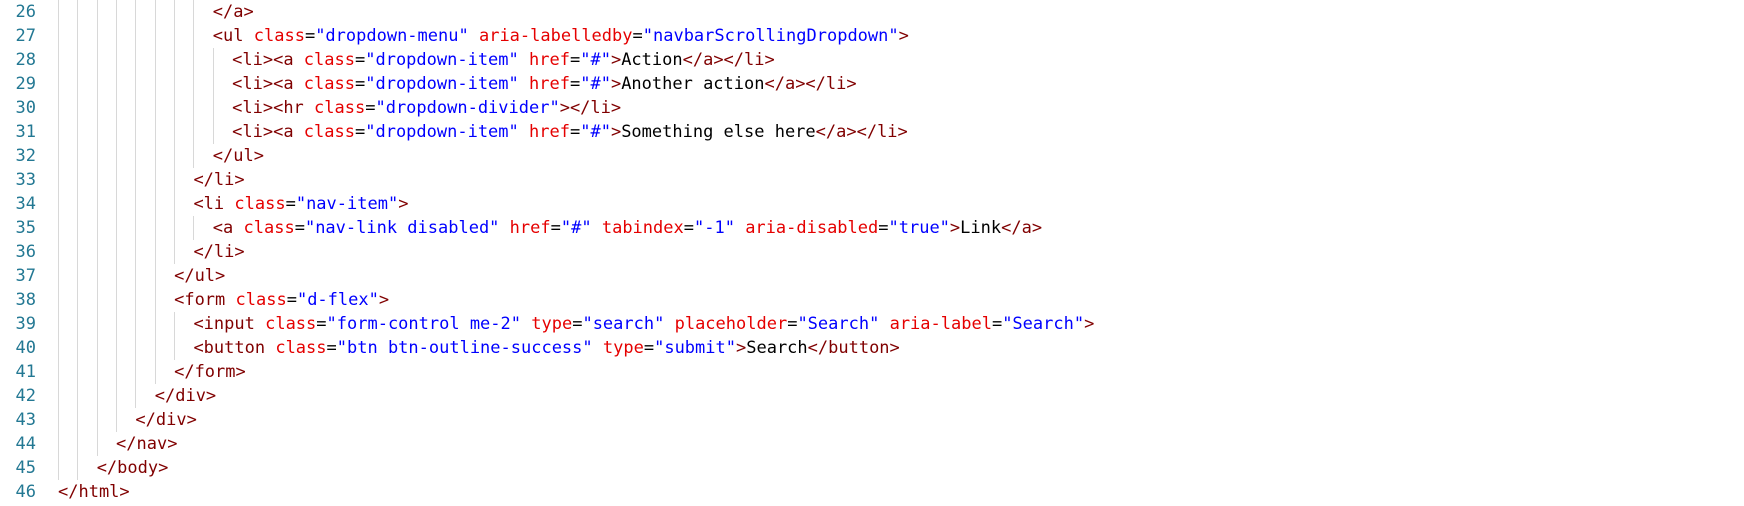 The image size is (1744, 506). What do you see at coordinates (25, 108) in the screenshot?
I see `line-number: 30` at bounding box center [25, 108].